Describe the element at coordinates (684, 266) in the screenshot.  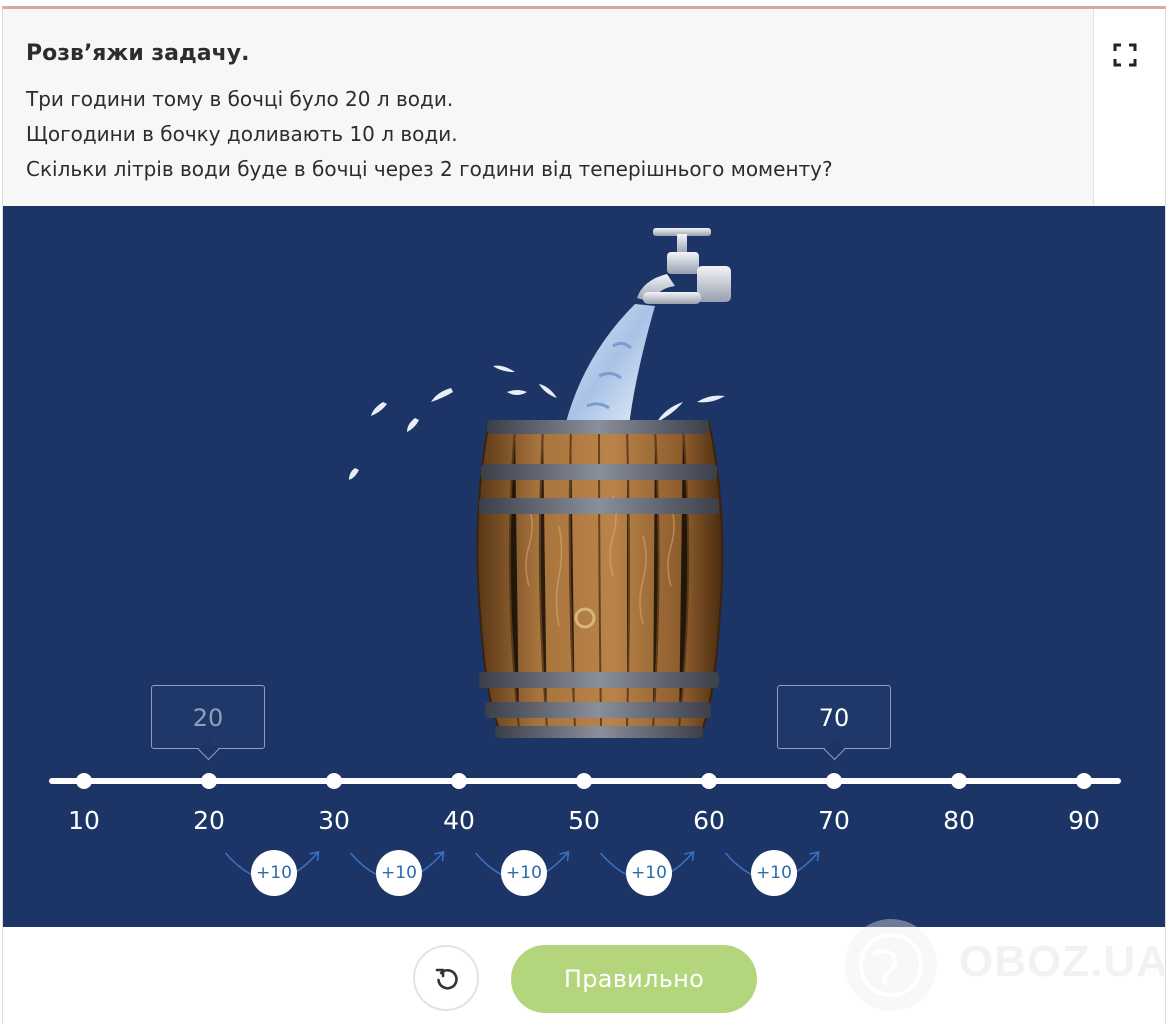
I see `tap-icon` at that location.